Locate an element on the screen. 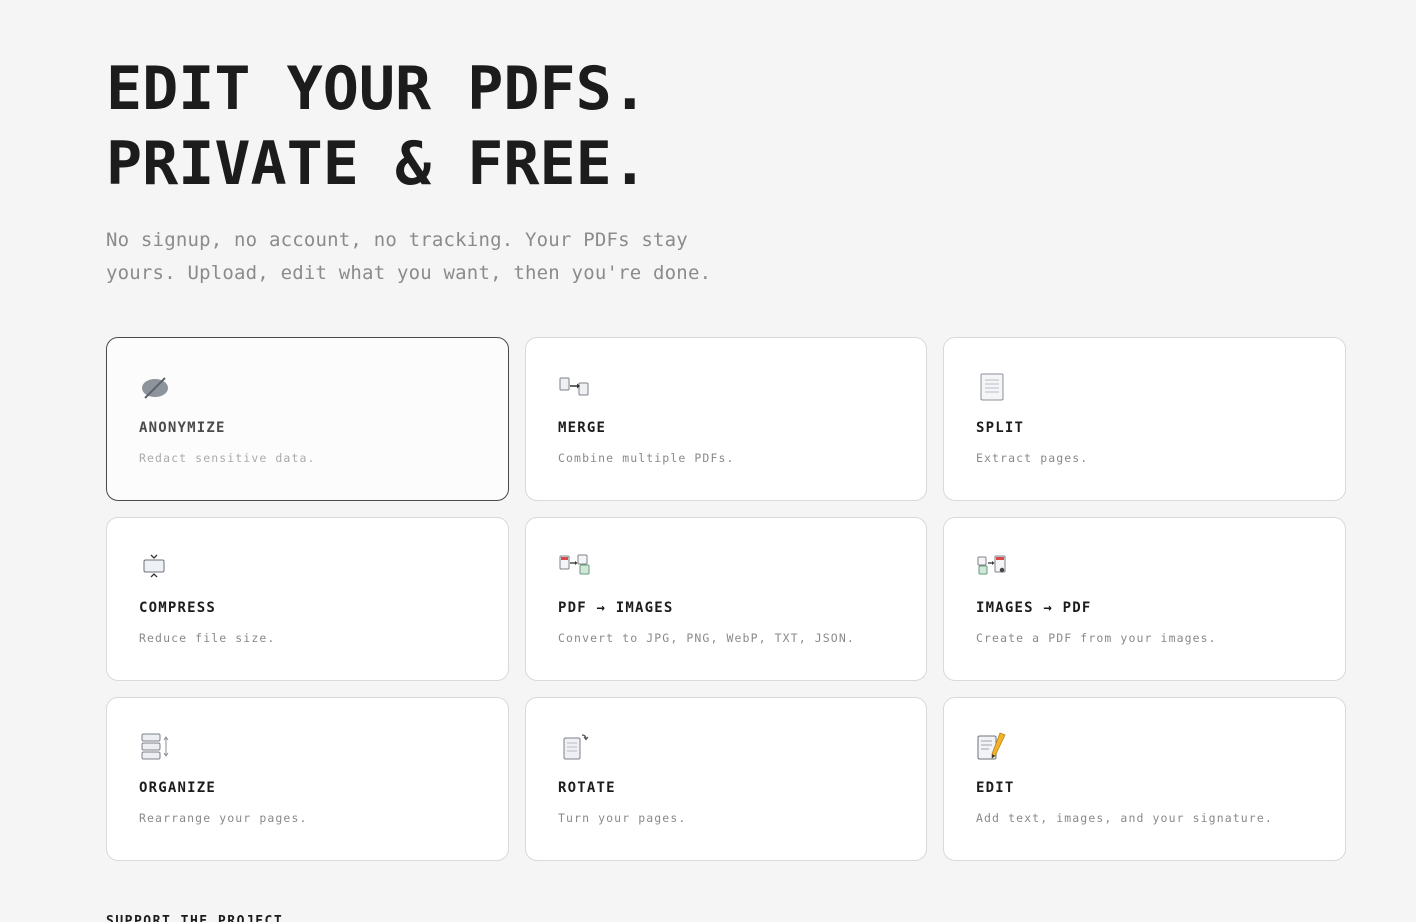 This screenshot has height=922, width=1416. anonymize-icon is located at coordinates (155, 387).